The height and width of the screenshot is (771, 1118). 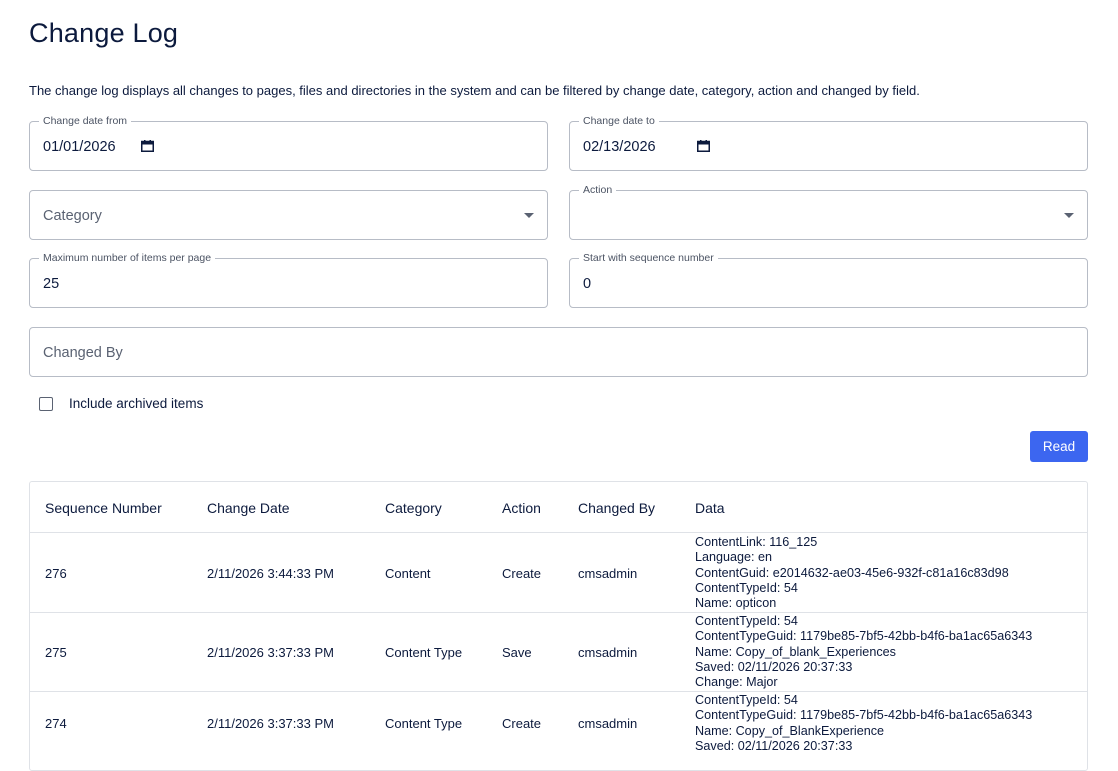 I want to click on data-line: Name: Copy_of_blank_Experiences, so click(x=795, y=651).